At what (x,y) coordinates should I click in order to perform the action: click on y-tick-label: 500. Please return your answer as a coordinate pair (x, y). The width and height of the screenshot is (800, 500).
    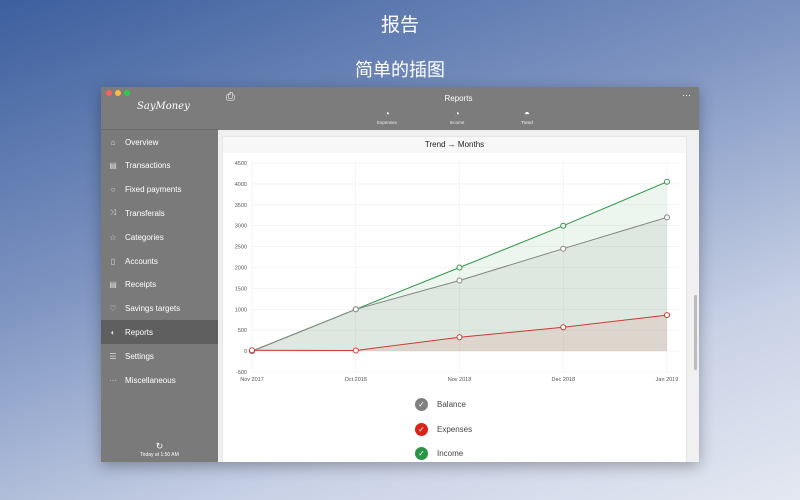
    Looking at the image, I should click on (242, 331).